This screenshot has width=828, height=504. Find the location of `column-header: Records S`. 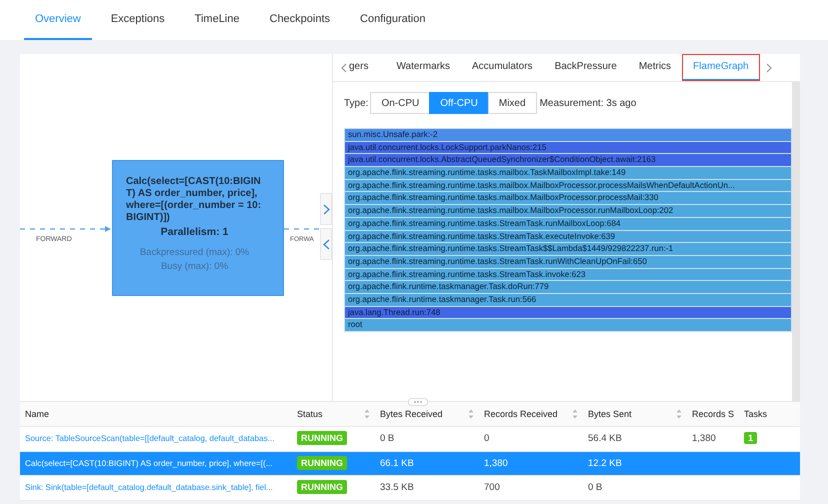

column-header: Records S is located at coordinates (713, 414).